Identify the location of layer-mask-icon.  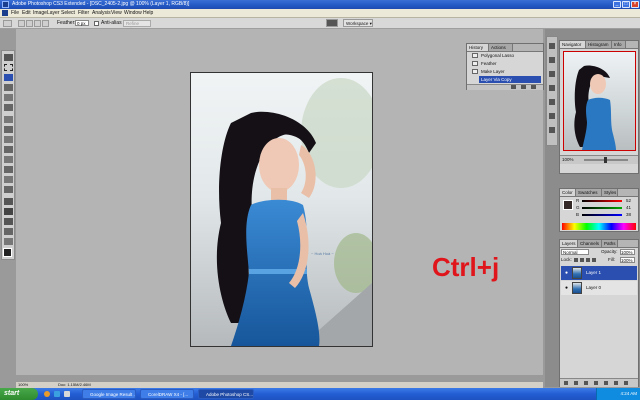
(586, 383).